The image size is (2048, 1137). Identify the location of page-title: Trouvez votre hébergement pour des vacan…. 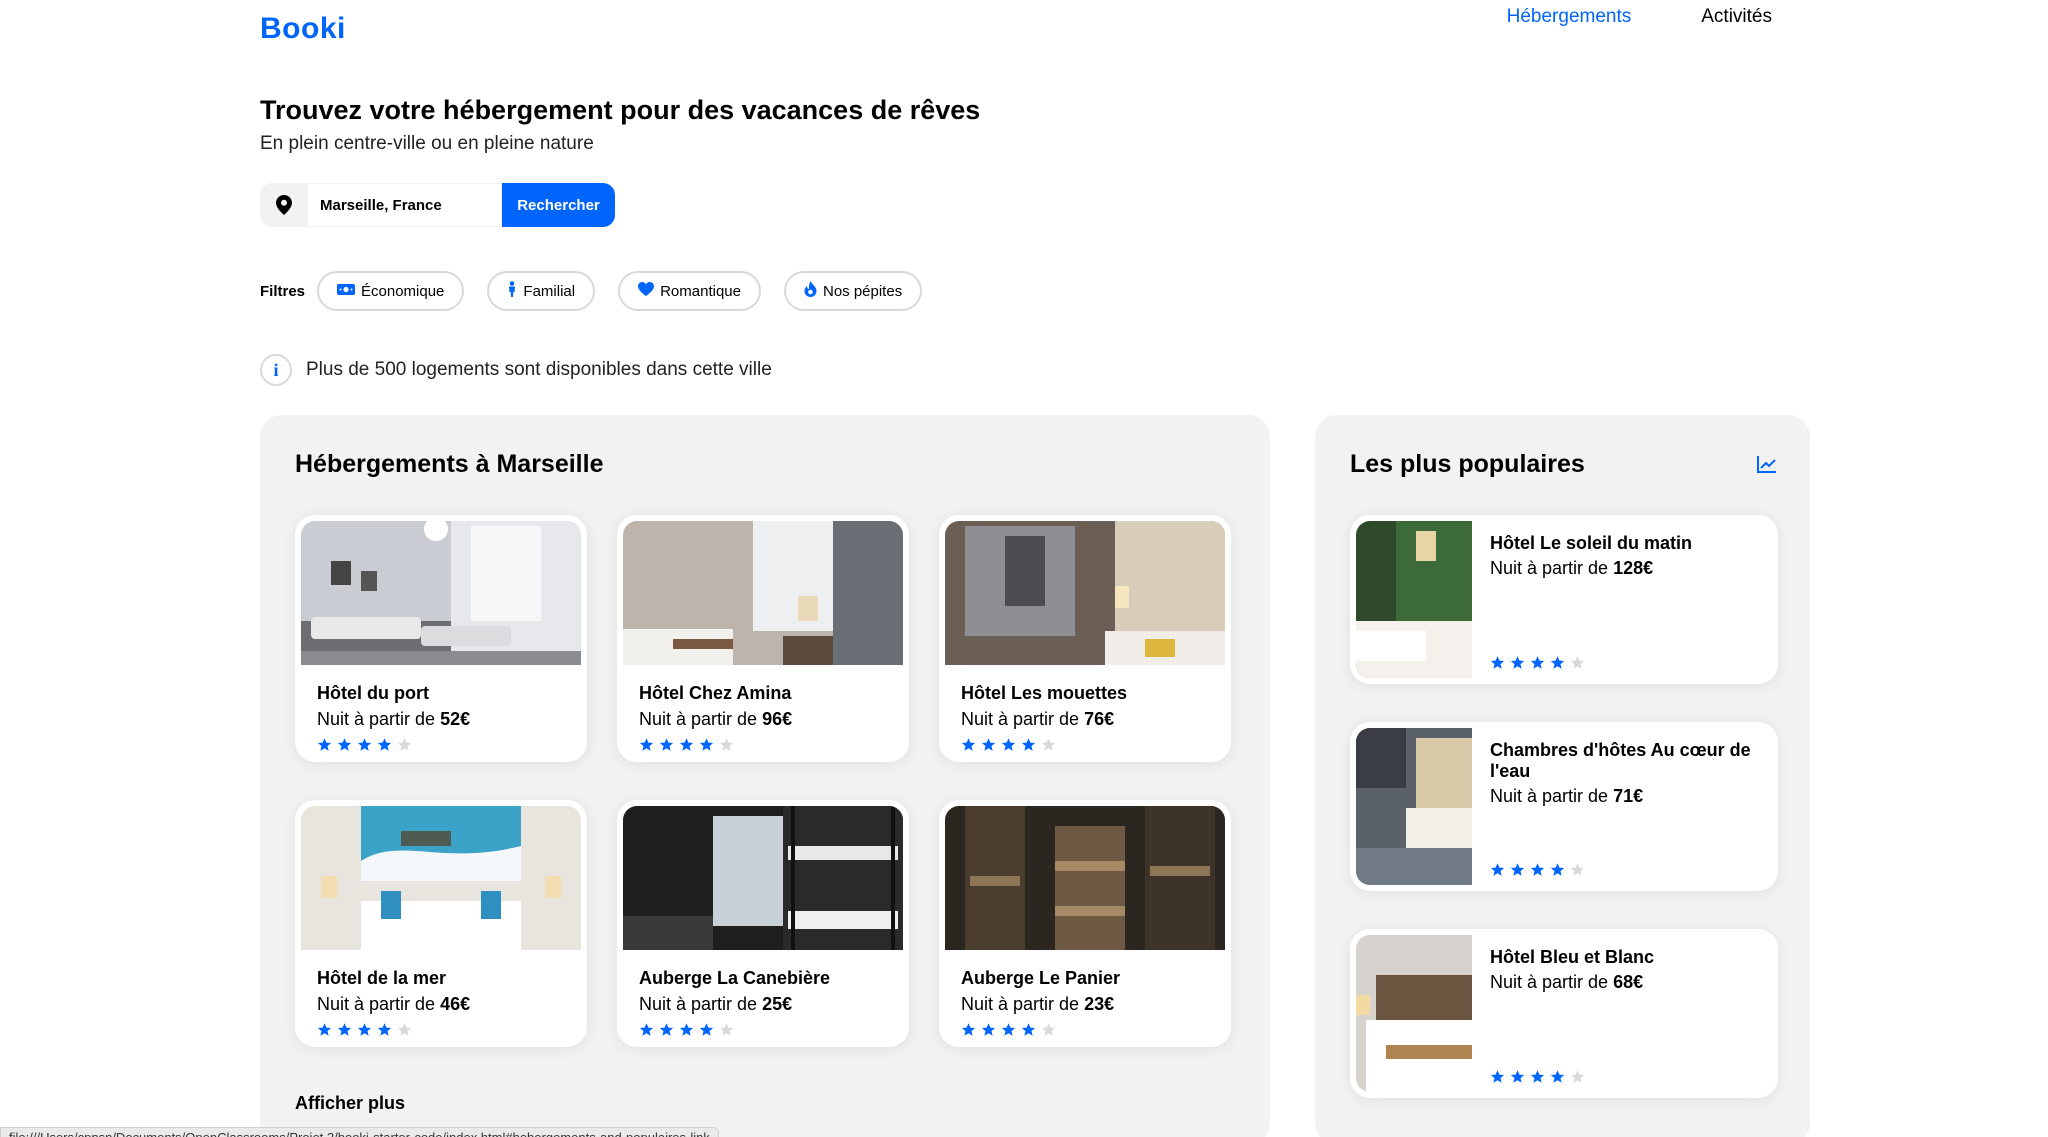
(620, 110).